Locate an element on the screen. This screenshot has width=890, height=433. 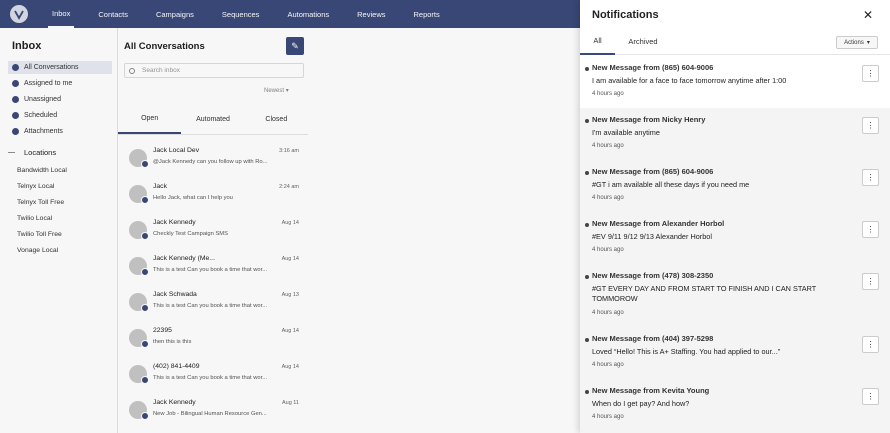
actions-label: Actions is located at coordinates (854, 42).